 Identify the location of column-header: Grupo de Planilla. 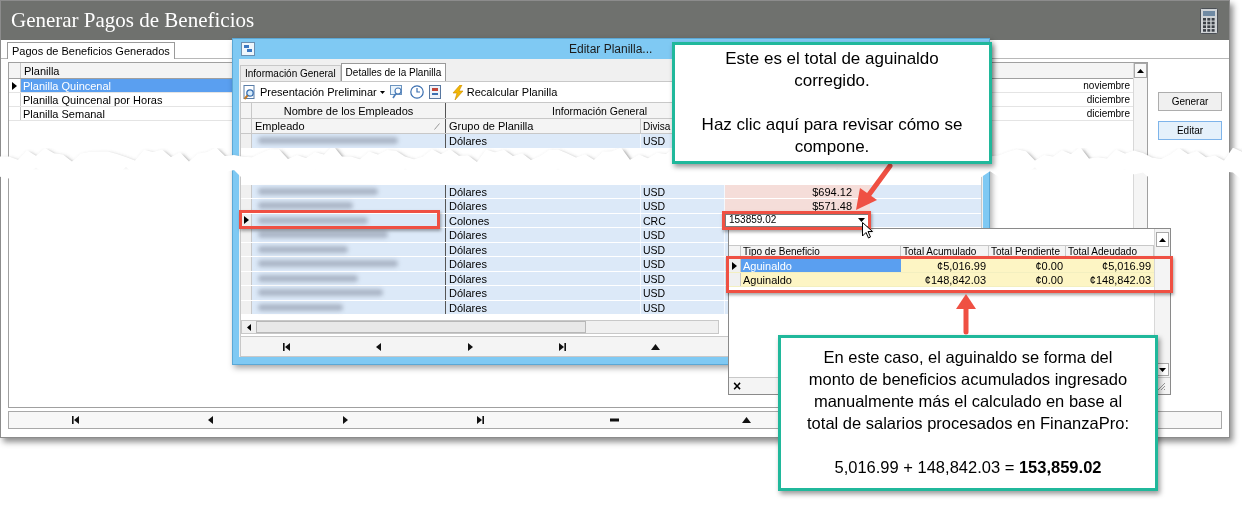
(543, 126).